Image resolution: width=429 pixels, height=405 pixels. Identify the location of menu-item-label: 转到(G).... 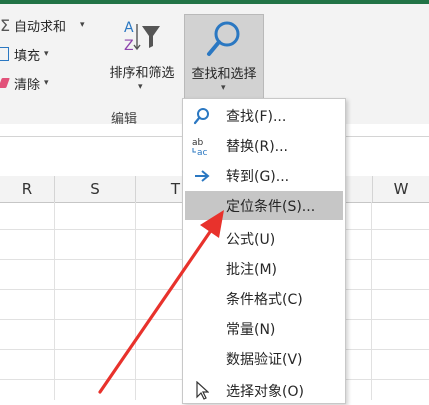
(258, 176).